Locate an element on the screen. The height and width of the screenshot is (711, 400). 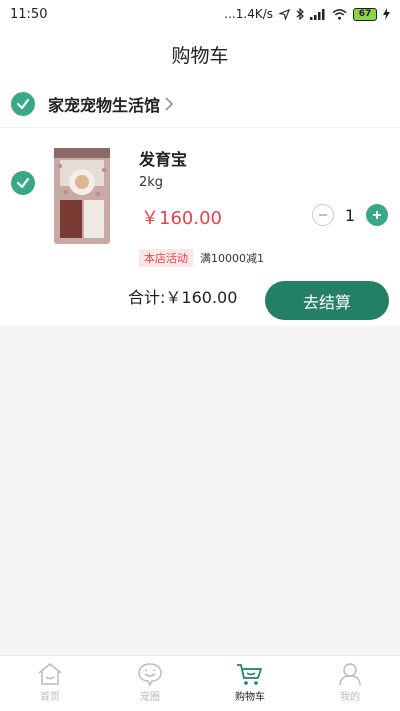
location-icon is located at coordinates (284, 14).